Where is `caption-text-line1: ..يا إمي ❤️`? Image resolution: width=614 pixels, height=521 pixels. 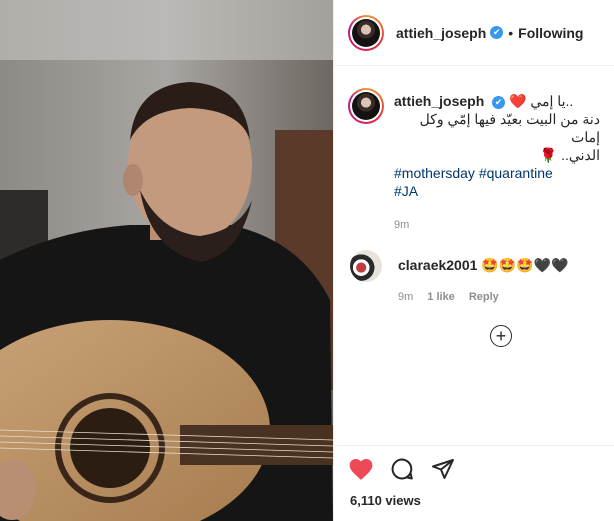 caption-text-line1: ..يا إمي ❤️ is located at coordinates (541, 101).